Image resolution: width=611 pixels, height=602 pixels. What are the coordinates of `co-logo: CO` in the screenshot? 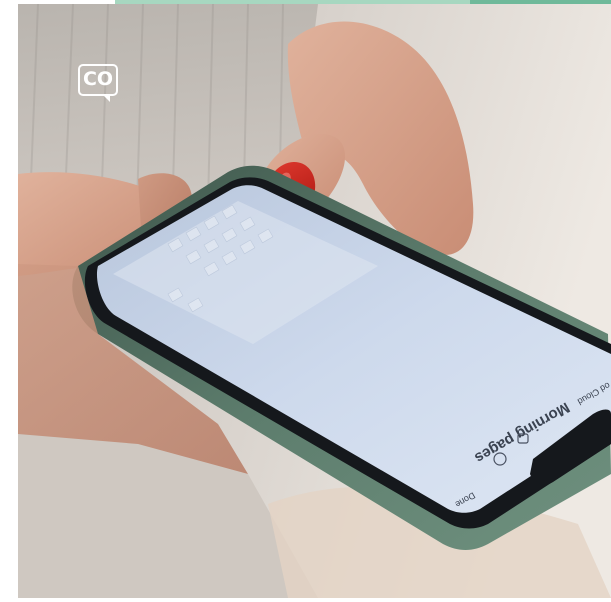 It's located at (100, 83).